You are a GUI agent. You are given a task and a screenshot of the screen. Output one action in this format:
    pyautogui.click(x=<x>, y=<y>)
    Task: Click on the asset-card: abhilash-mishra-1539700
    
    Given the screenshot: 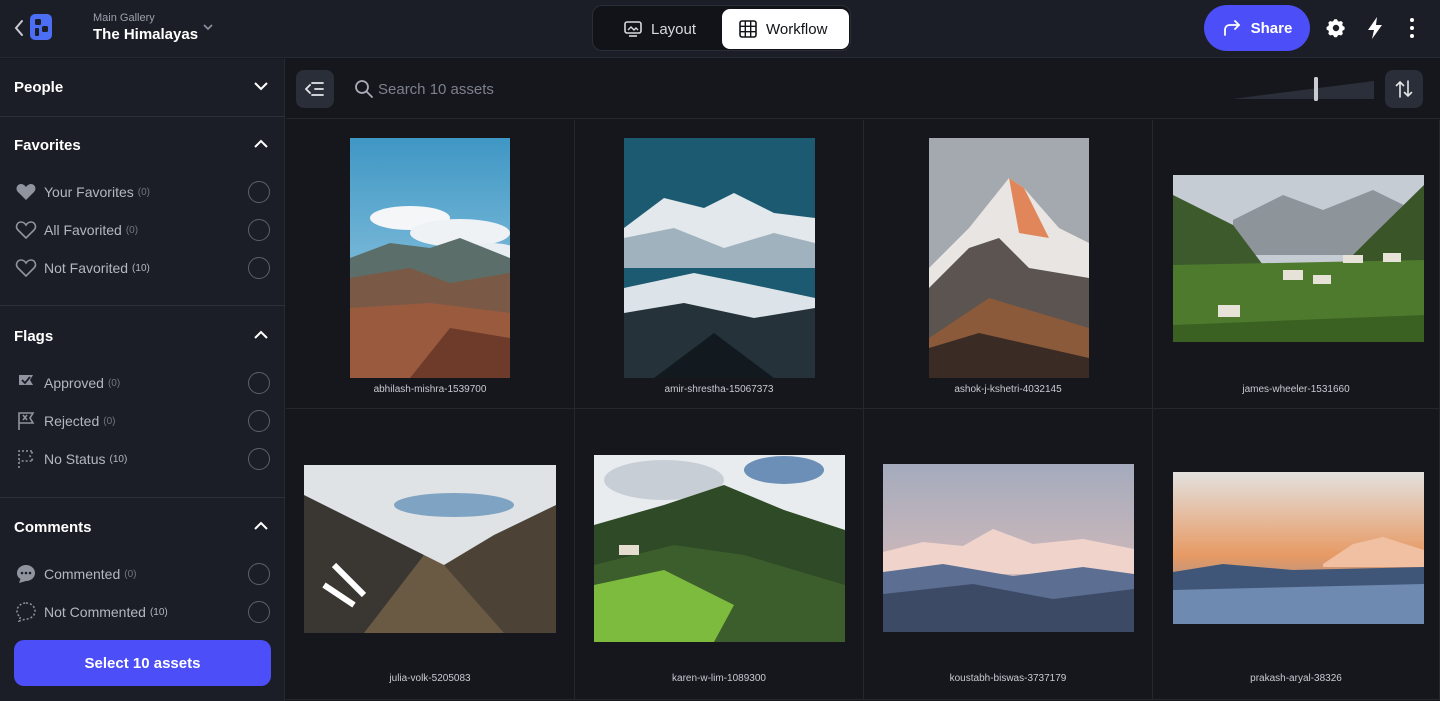 What is the action you would take?
    pyautogui.click(x=430, y=264)
    